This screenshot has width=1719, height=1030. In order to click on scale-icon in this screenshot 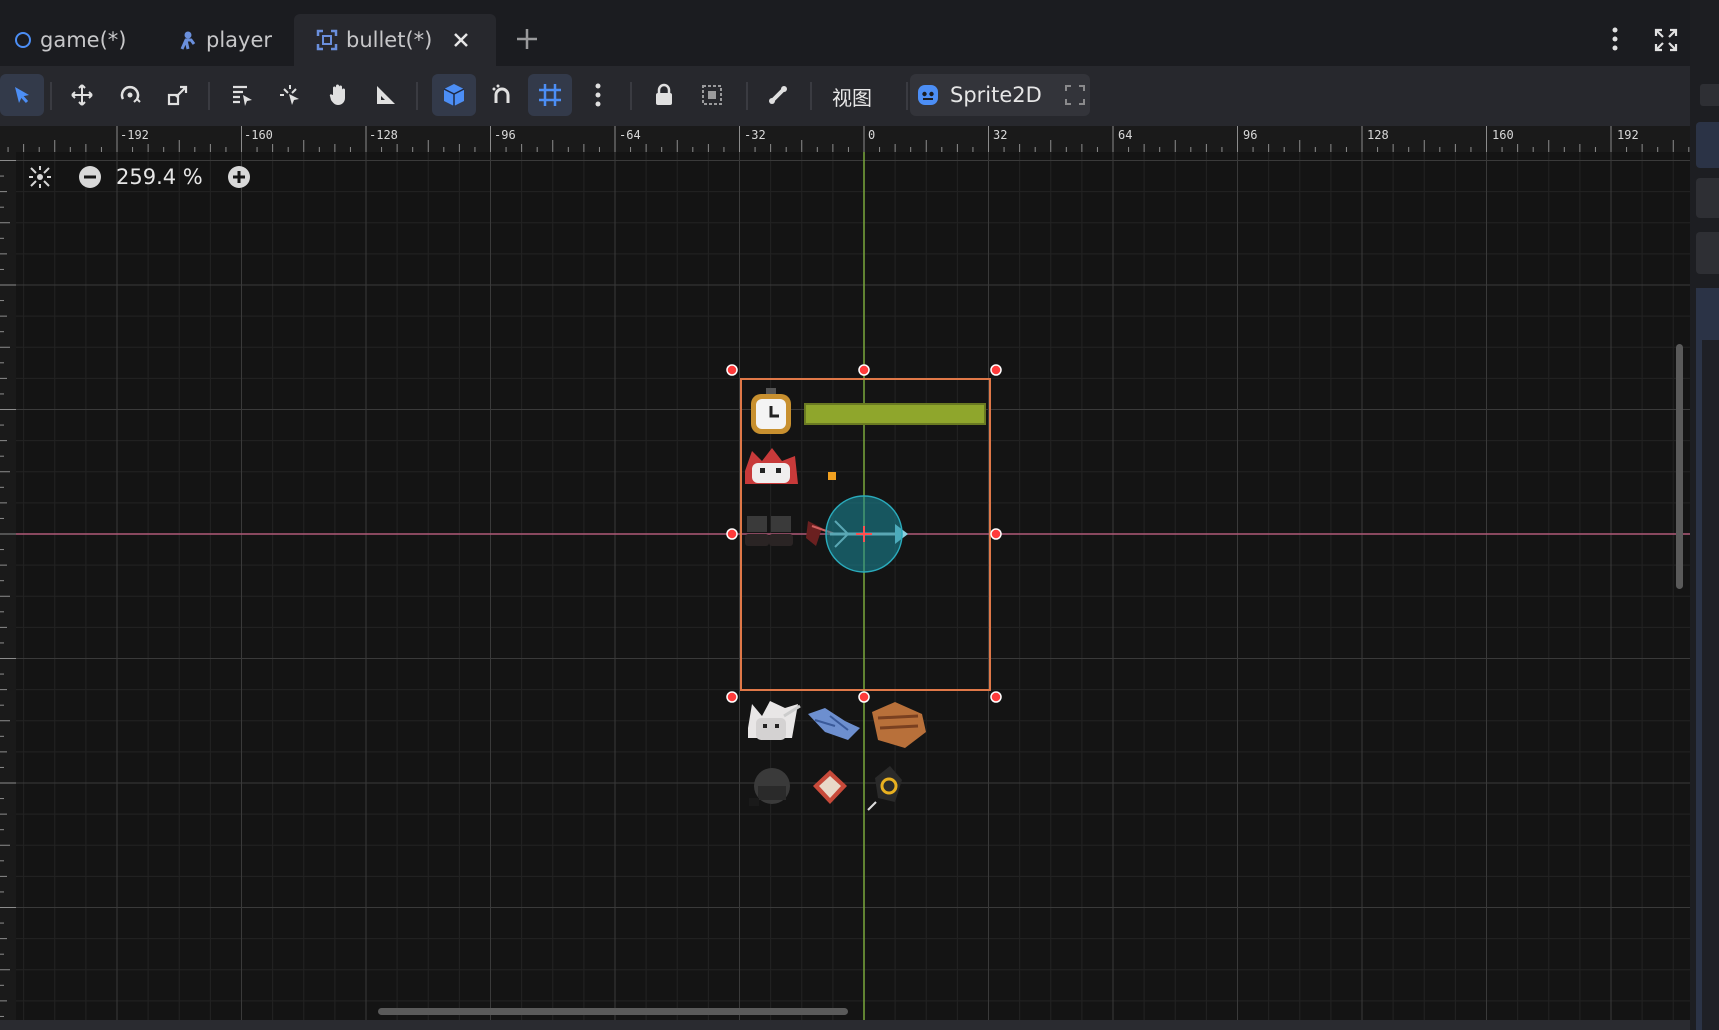, I will do `click(177, 95)`.